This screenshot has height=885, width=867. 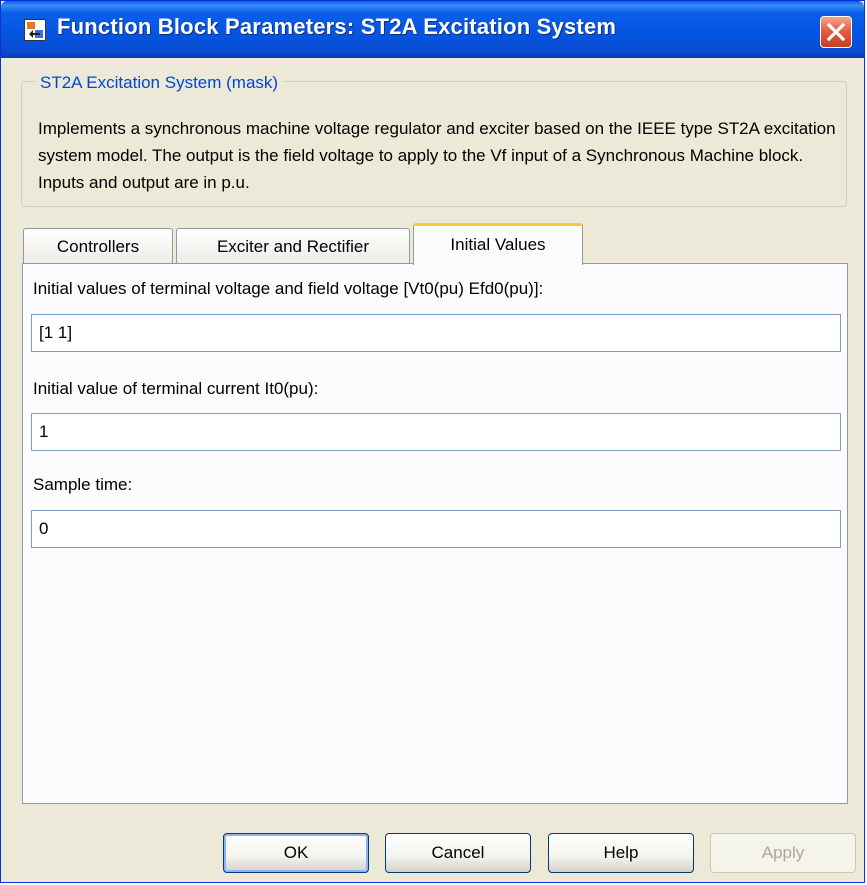 What do you see at coordinates (436, 529) in the screenshot?
I see `sample-time-input` at bounding box center [436, 529].